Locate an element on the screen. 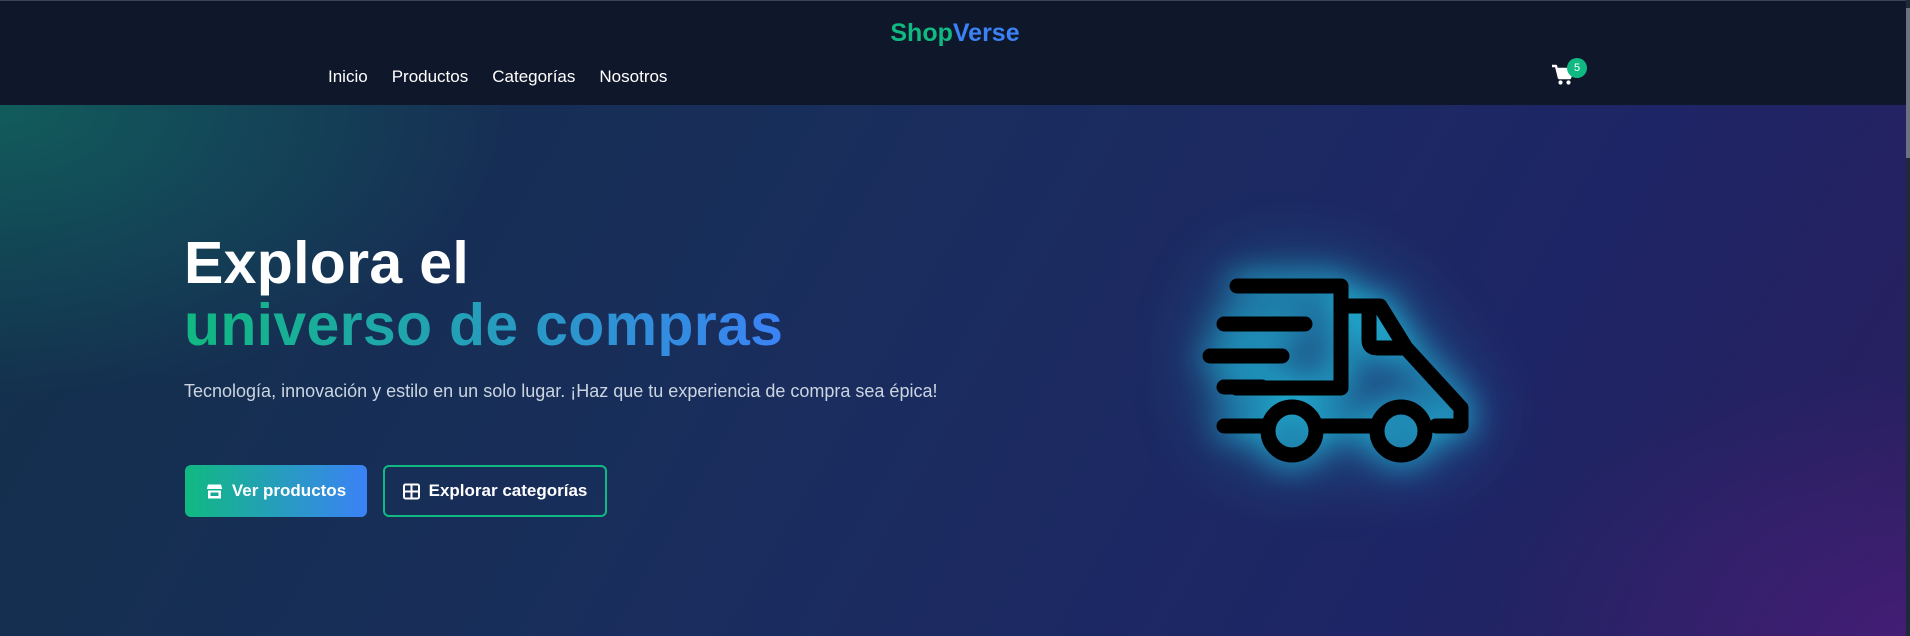 This screenshot has height=636, width=1910. explore-categories-button: Explorar categorías is located at coordinates (495, 491).